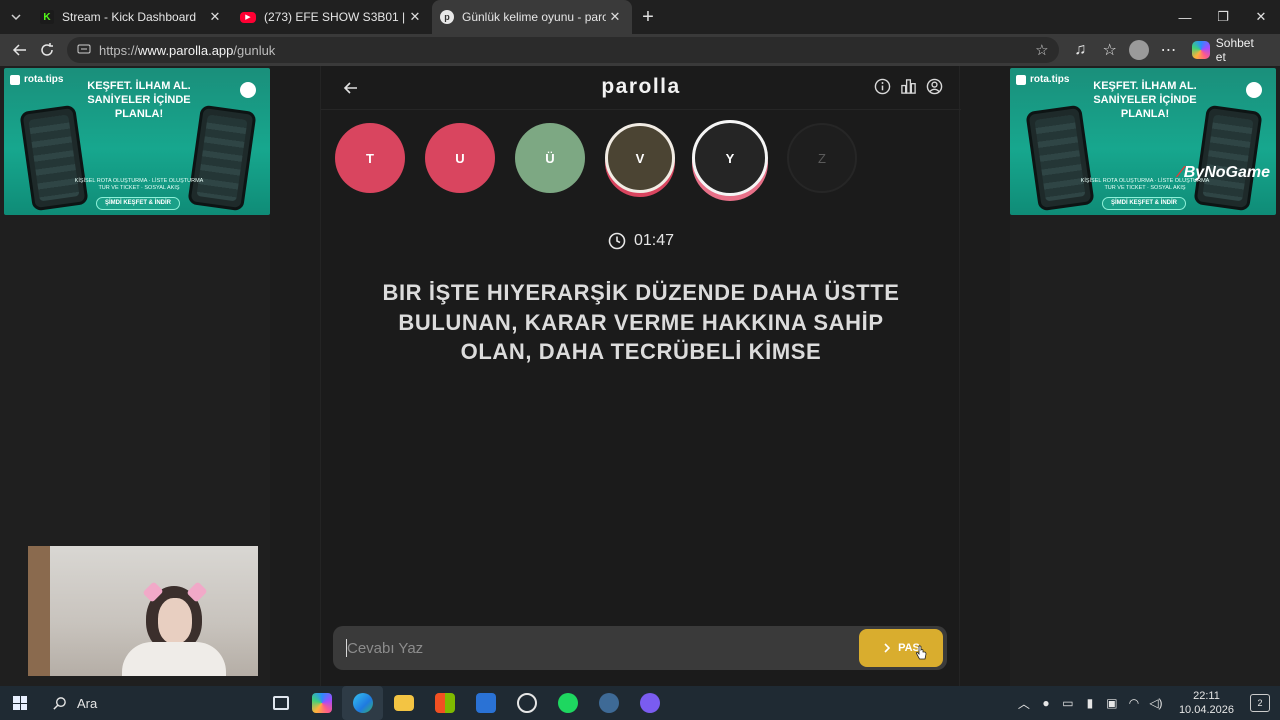 The width and height of the screenshot is (1280, 720). Describe the element at coordinates (1042, 79) in the screenshot. I see `ad-brand: rota.tips` at that location.